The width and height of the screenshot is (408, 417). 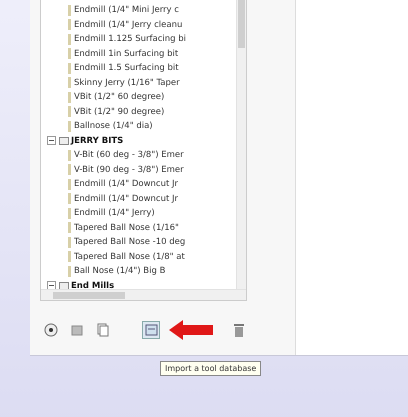 What do you see at coordinates (77, 330) in the screenshot?
I see `square-icon` at bounding box center [77, 330].